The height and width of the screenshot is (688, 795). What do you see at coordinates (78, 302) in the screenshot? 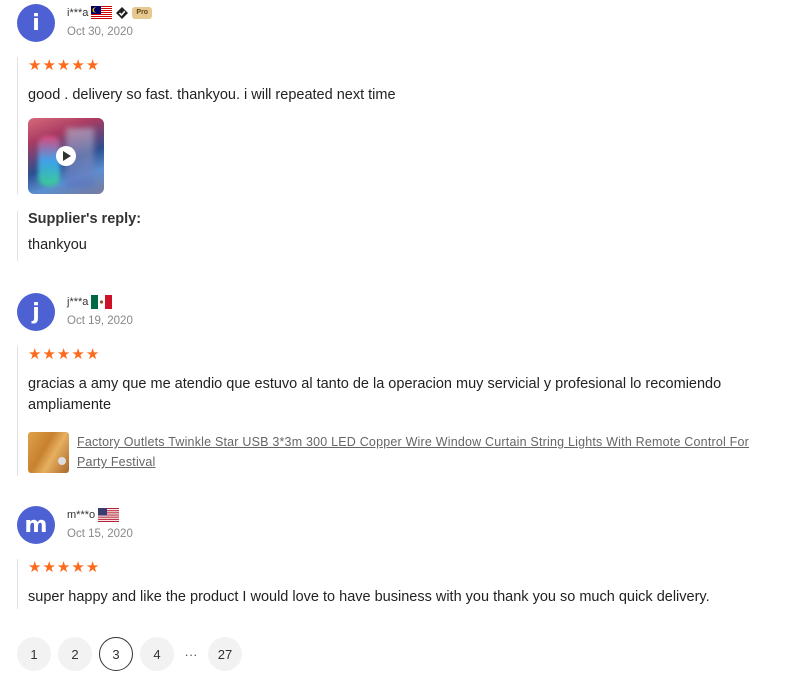
I see `username: j***a` at bounding box center [78, 302].